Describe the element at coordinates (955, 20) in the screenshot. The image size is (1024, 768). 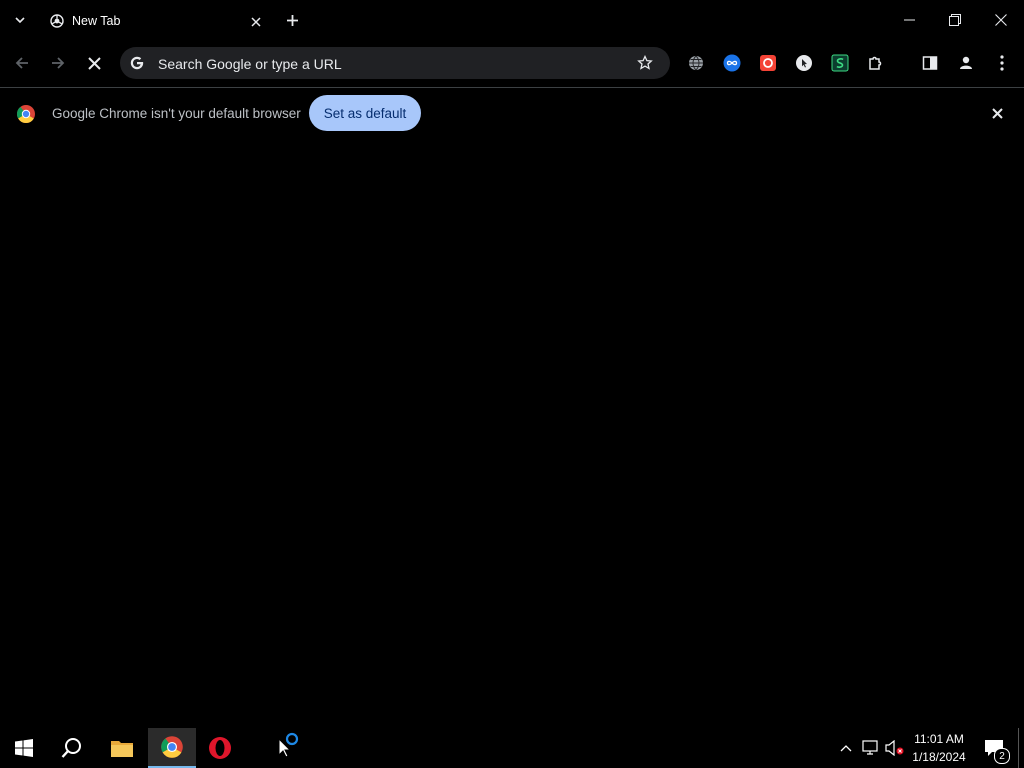
I see `restore-icon` at that location.